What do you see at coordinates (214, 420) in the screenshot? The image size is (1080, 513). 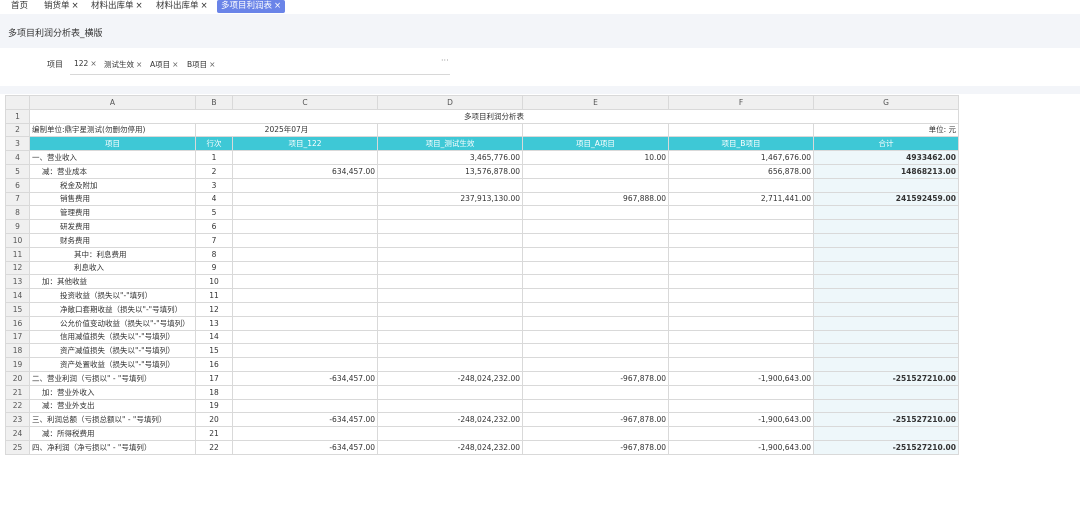 I see `row-no-cell: 20` at bounding box center [214, 420].